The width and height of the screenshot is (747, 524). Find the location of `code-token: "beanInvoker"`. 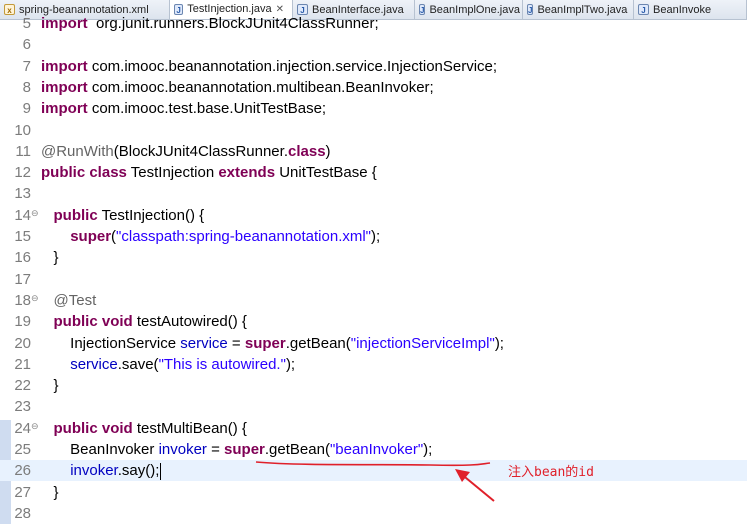

code-token: "beanInvoker" is located at coordinates (376, 449).